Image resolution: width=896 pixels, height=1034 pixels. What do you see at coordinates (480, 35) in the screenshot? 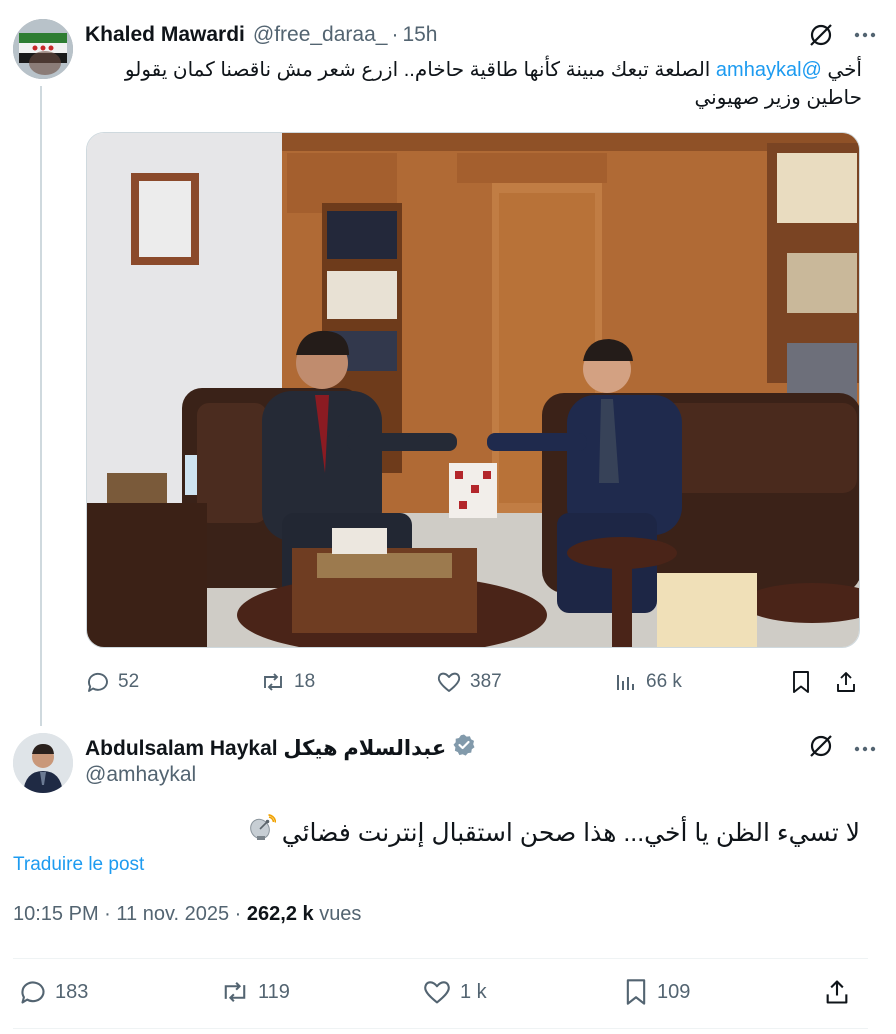
I see `tweet-header: Khaled Mawardi @free_daraa_ · 15h` at bounding box center [480, 35].